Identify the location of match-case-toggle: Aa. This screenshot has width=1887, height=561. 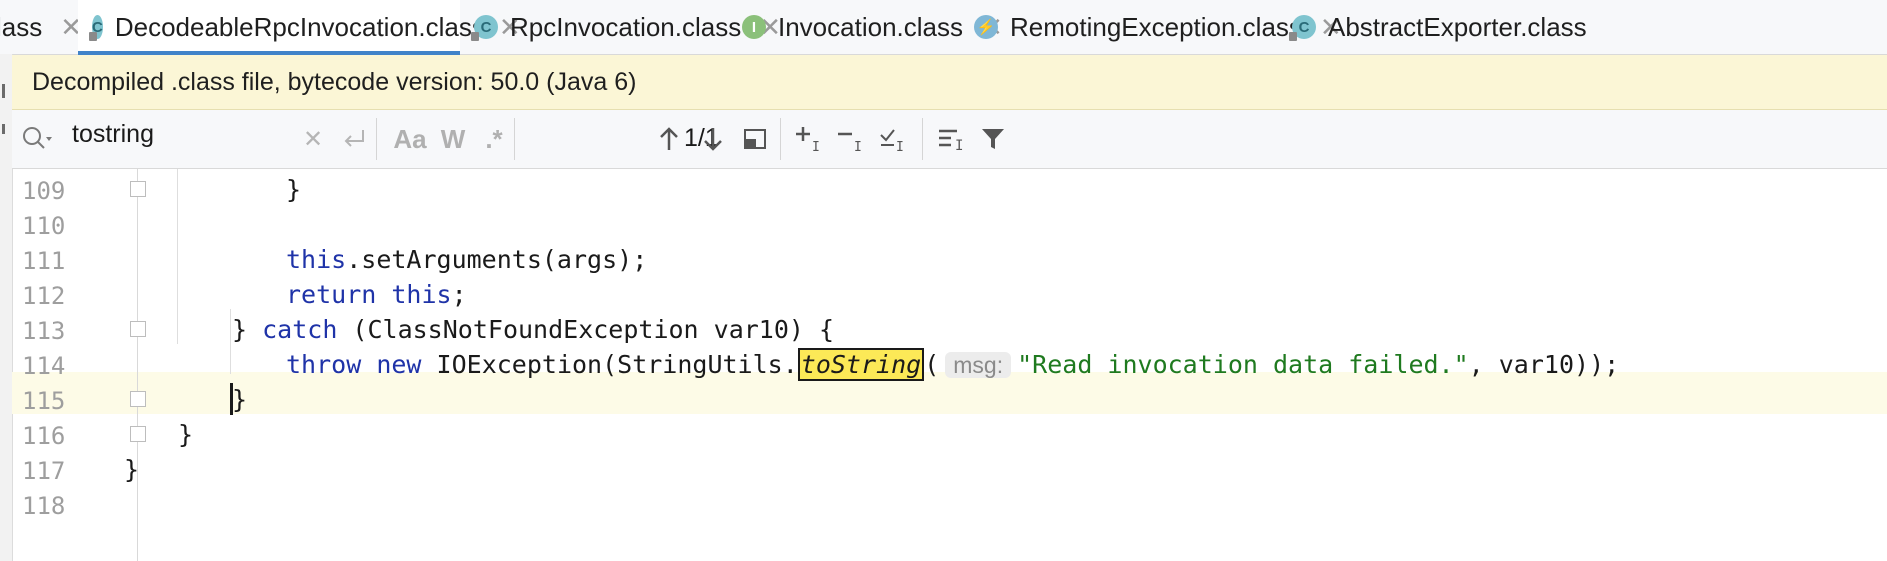
(410, 139).